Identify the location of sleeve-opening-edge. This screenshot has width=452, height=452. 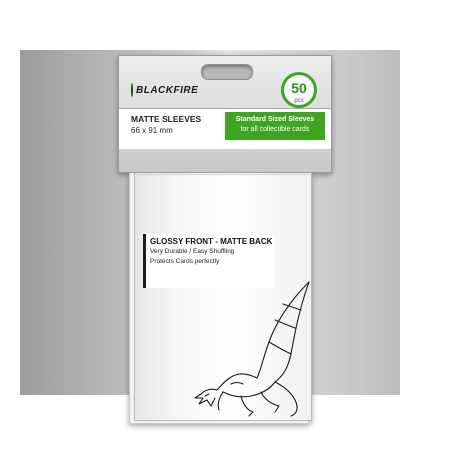
(223, 174).